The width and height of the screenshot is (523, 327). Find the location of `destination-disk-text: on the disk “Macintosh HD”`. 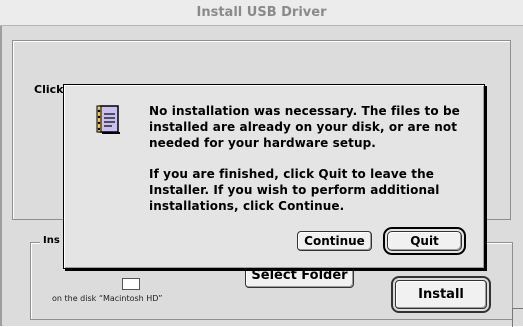

destination-disk-text: on the disk “Macintosh HD” is located at coordinates (107, 298).